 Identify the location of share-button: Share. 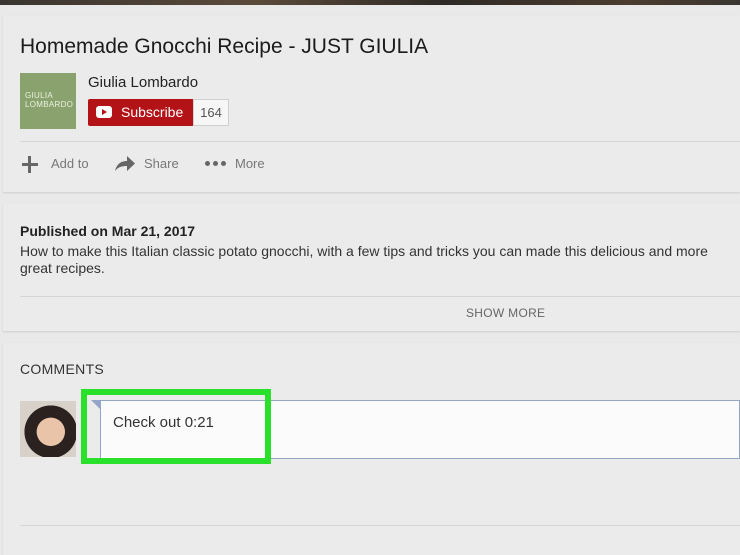
(149, 164).